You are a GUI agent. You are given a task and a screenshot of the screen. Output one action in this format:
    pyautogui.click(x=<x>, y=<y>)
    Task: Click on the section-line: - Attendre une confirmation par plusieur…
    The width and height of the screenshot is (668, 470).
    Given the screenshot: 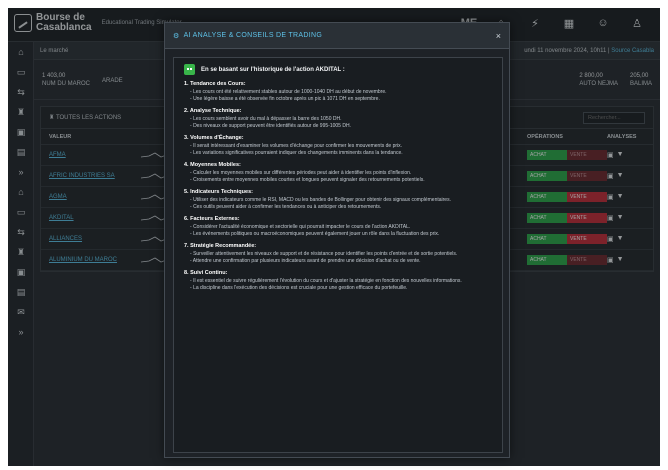 What is the action you would take?
    pyautogui.click(x=305, y=261)
    